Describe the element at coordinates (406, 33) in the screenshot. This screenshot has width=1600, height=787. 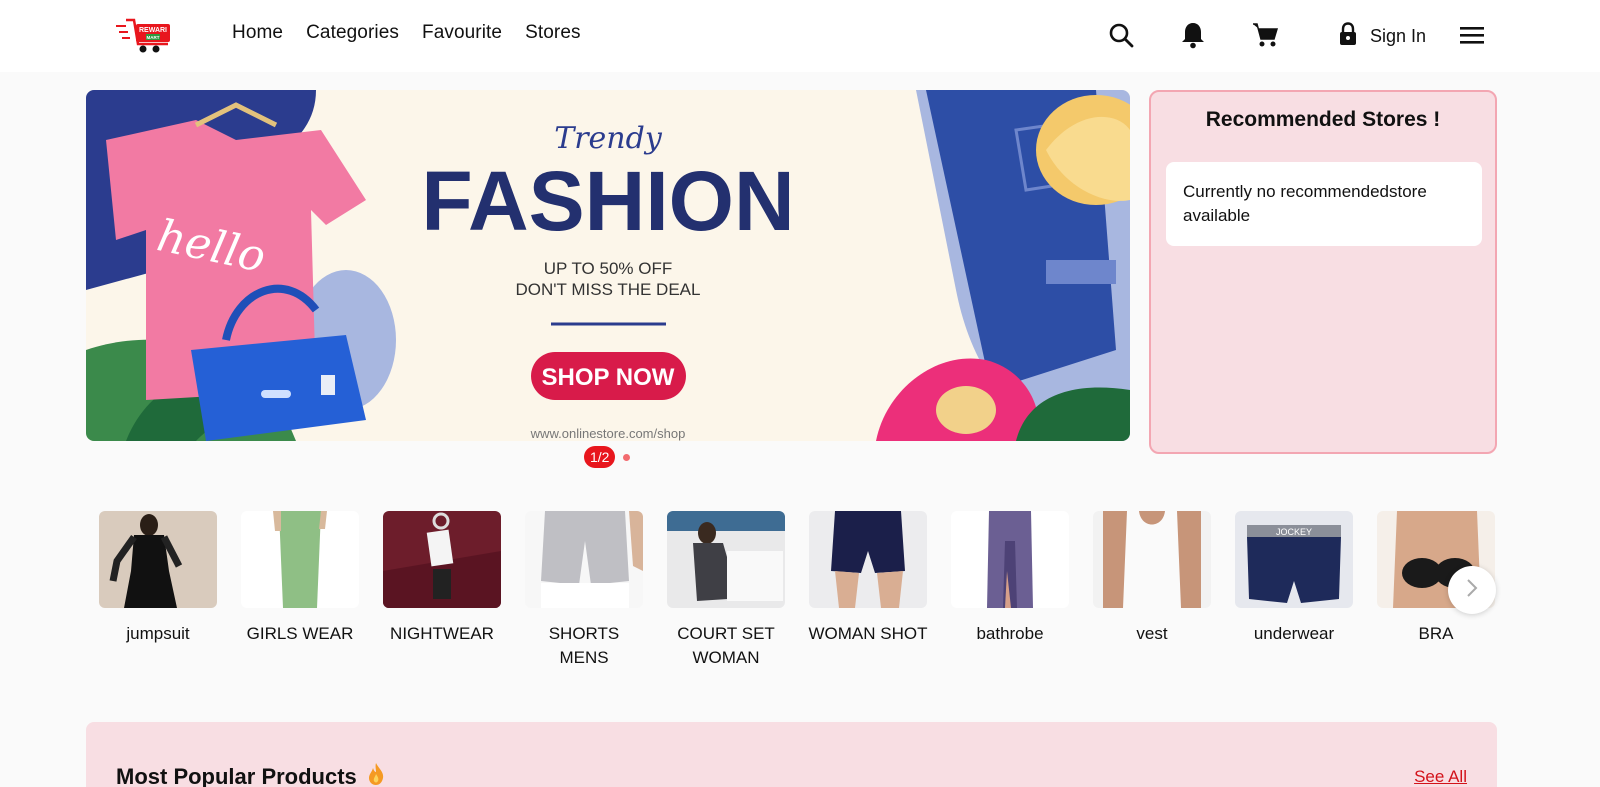
I see `main-nav: Home Categories Favourite Stores` at that location.